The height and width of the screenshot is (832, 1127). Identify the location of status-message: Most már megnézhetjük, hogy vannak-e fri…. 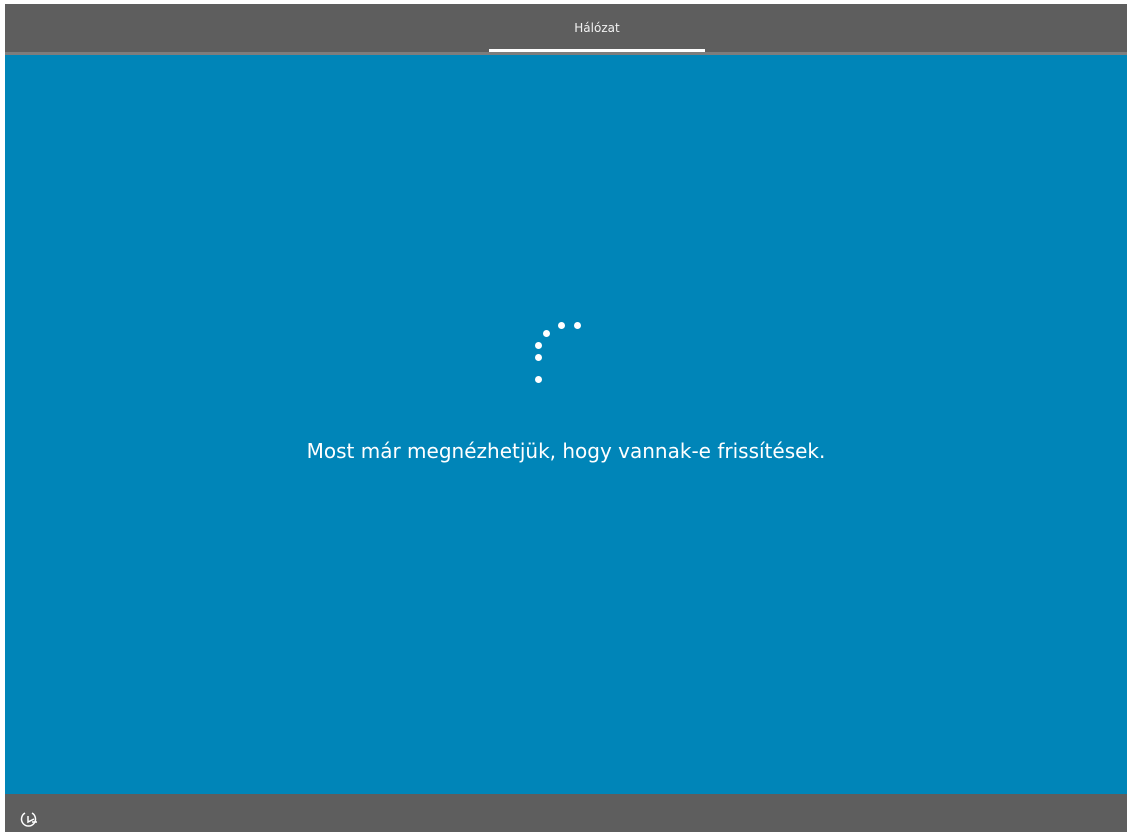
(566, 451).